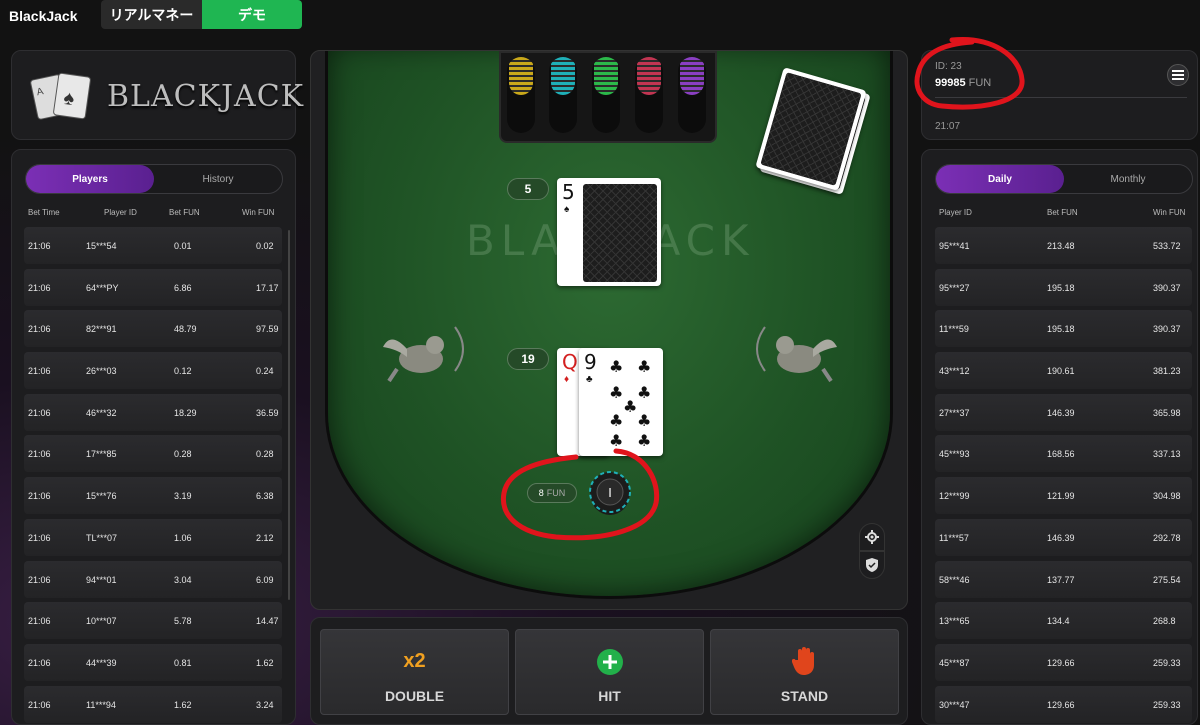 The image size is (1200, 725). What do you see at coordinates (1167, 662) in the screenshot?
I see `win-amount: 259.33` at bounding box center [1167, 662].